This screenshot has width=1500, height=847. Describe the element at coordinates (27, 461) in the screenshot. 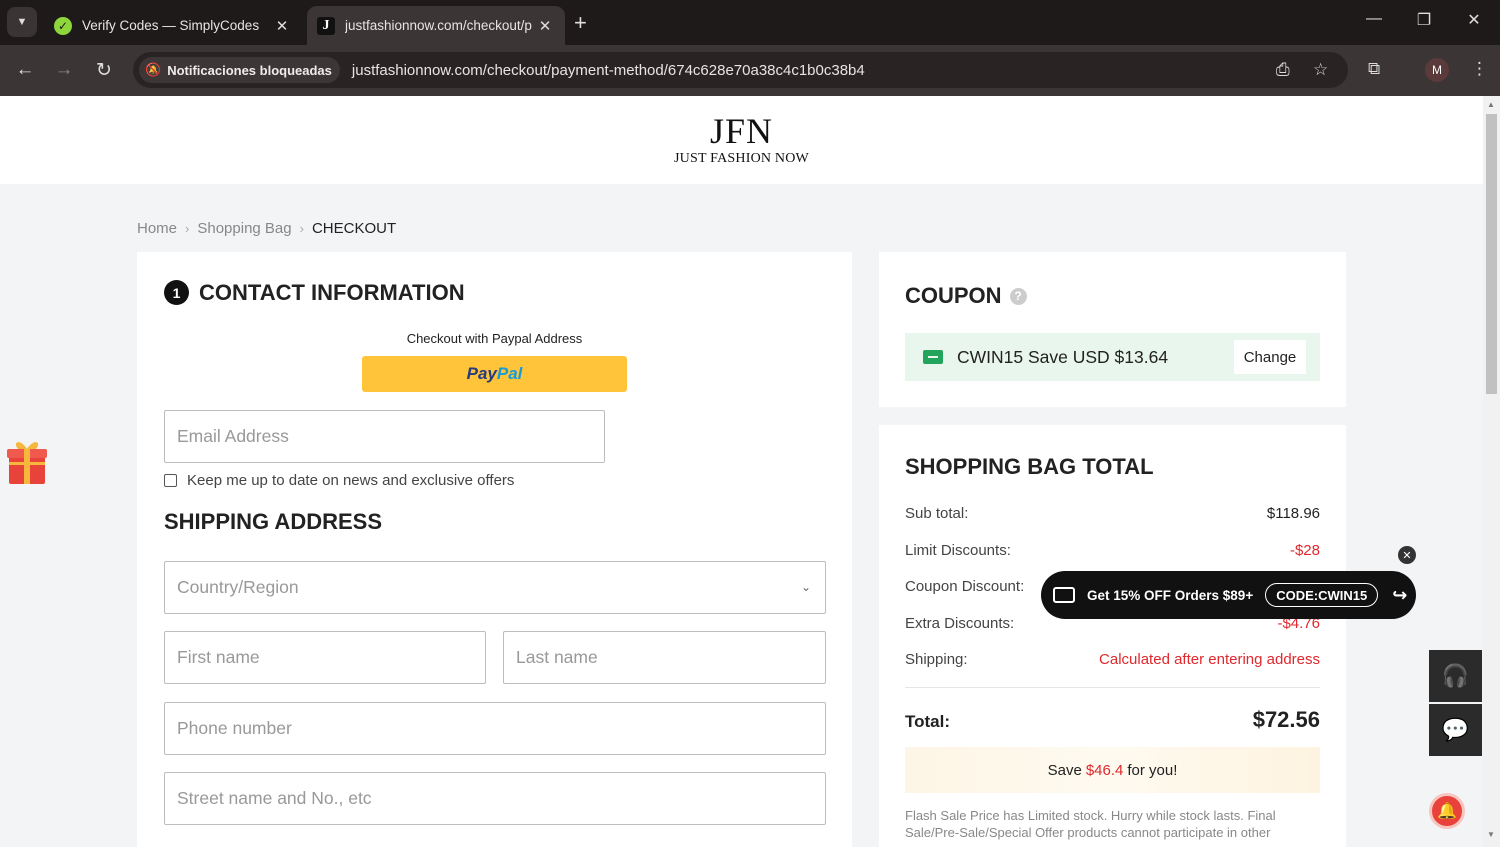

I see `gift-icon` at that location.